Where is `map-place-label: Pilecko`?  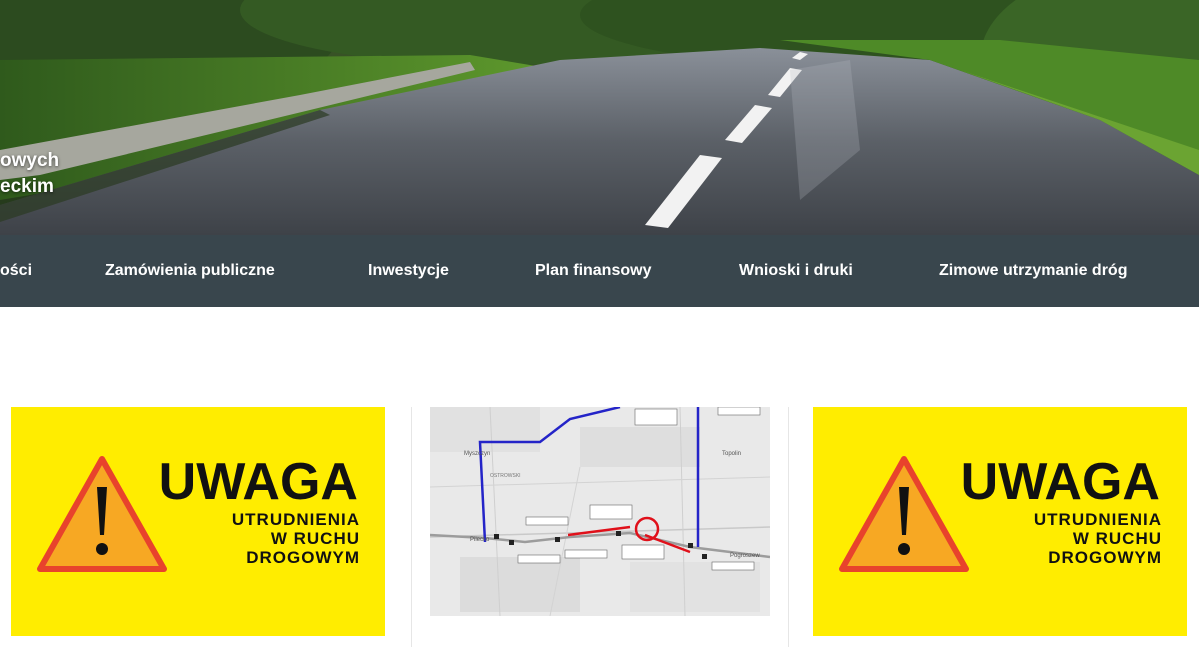
map-place-label: Pilecko is located at coordinates (480, 540).